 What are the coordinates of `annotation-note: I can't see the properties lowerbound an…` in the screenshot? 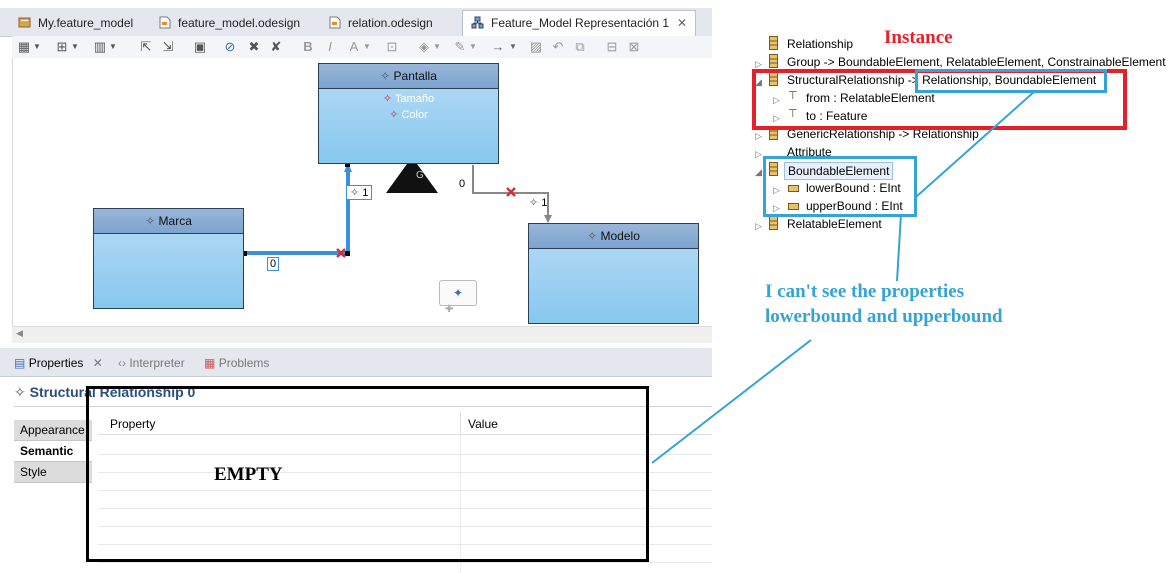 It's located at (884, 304).